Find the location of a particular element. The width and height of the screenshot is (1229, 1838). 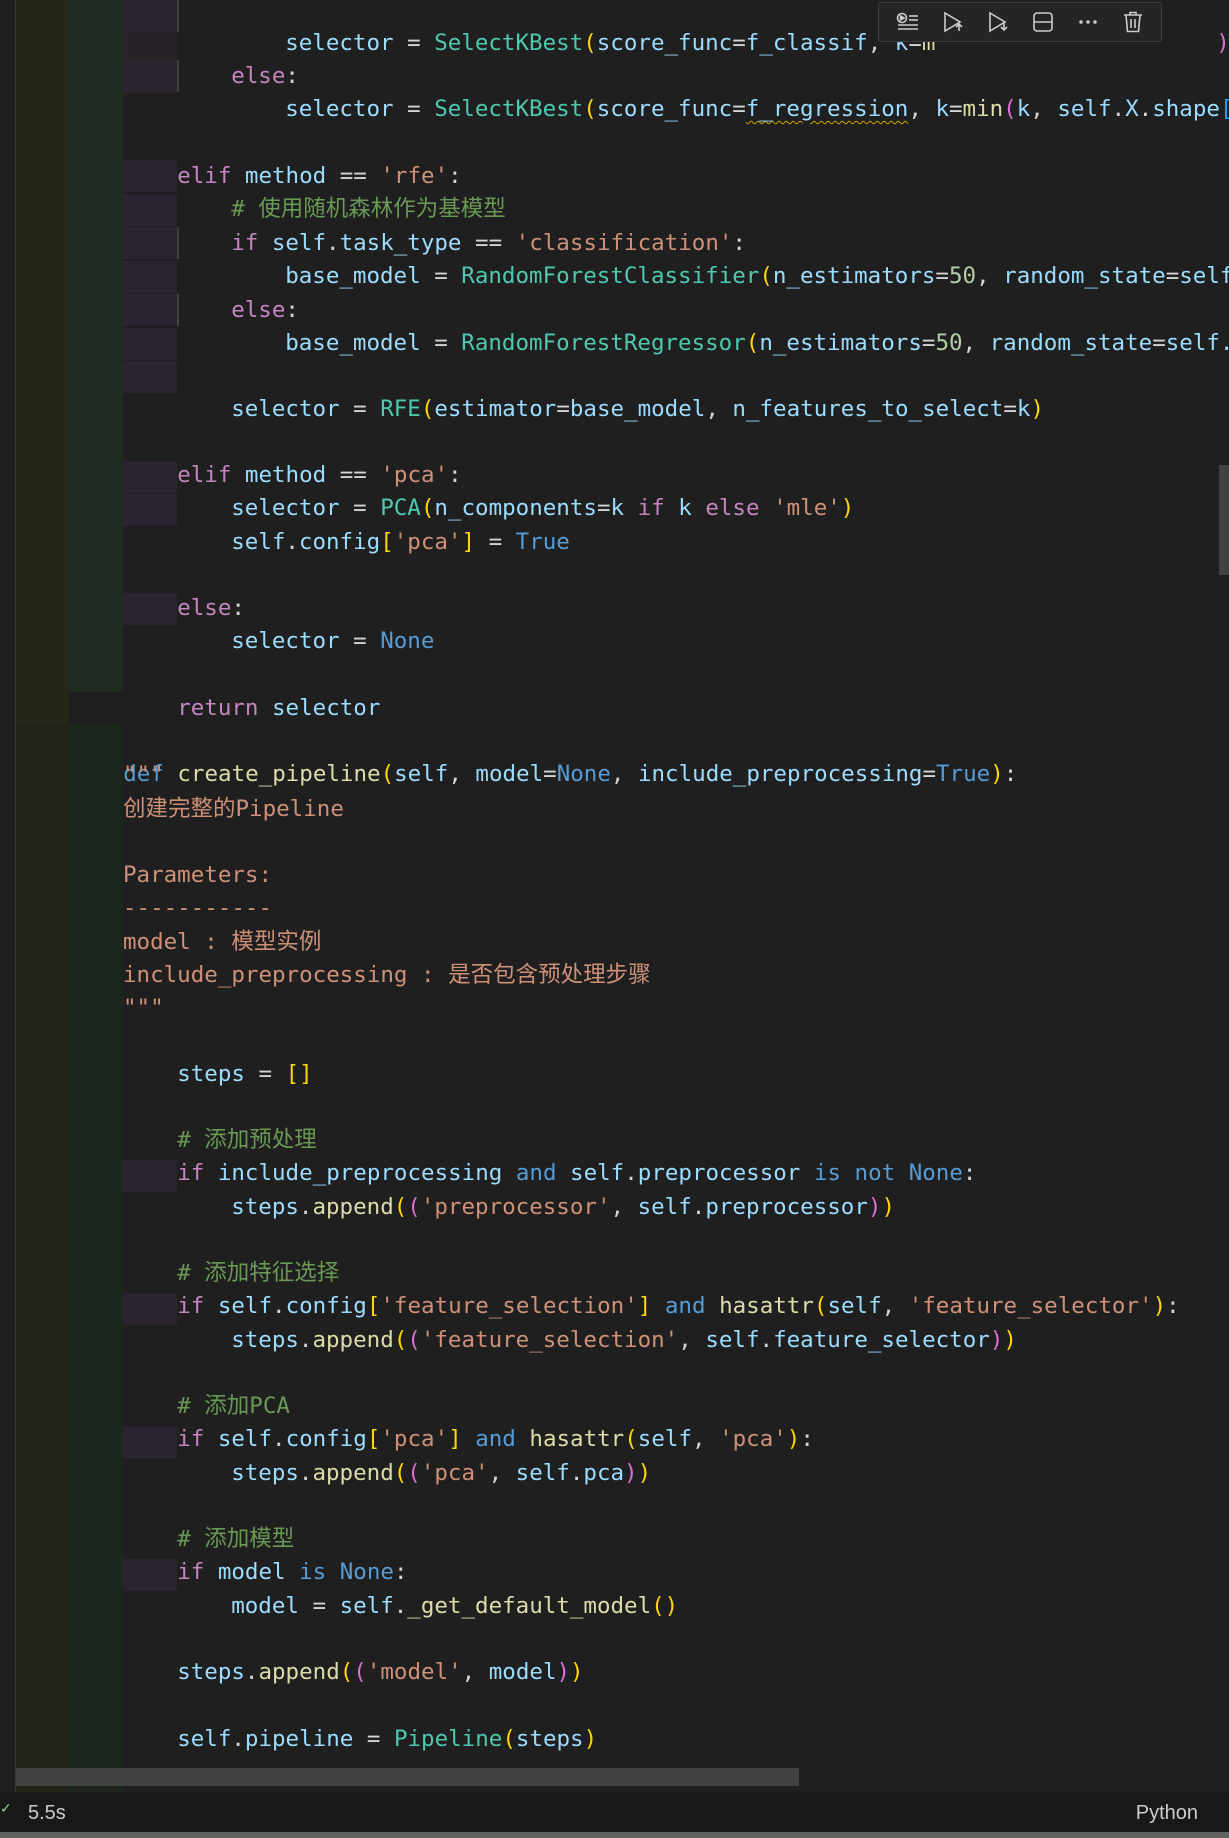

code-token: . is located at coordinates (305, 1207).